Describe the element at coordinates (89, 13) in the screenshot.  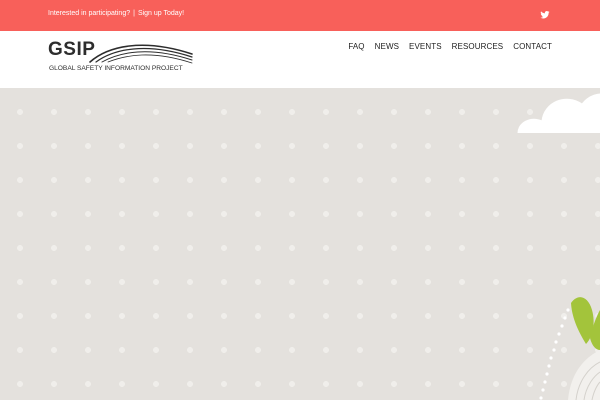
I see `promo-question: Interested in participating?` at that location.